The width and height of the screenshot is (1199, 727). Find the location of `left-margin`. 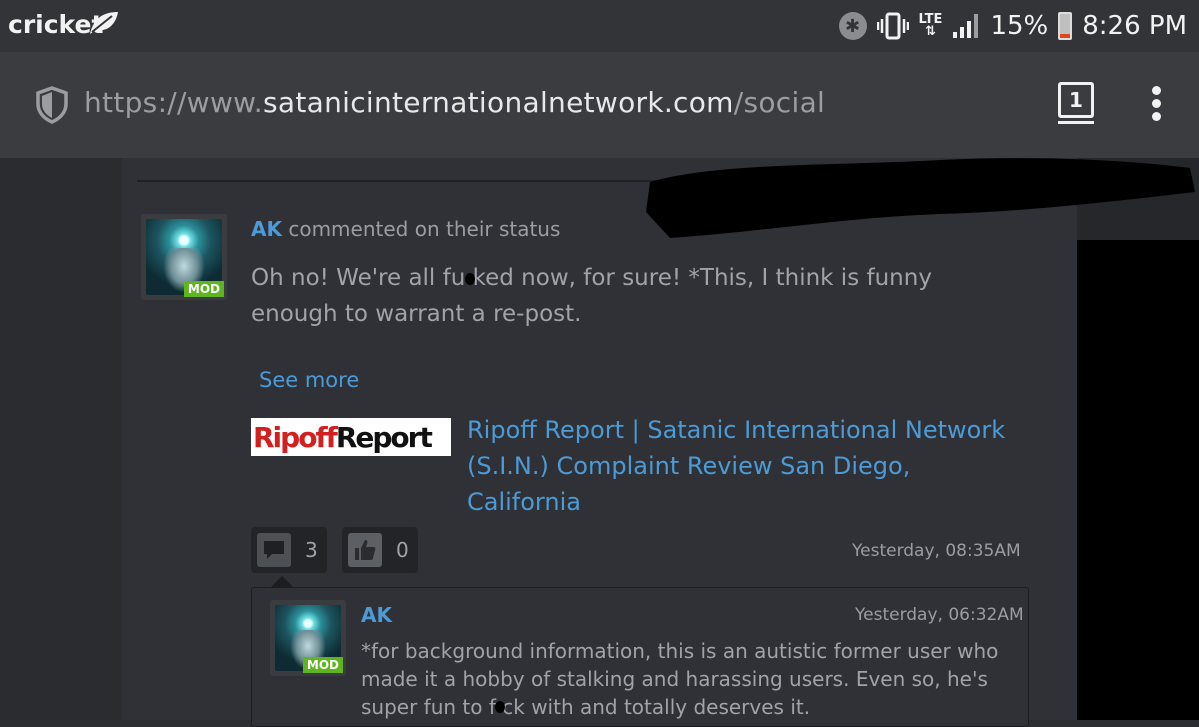

left-margin is located at coordinates (61, 439).